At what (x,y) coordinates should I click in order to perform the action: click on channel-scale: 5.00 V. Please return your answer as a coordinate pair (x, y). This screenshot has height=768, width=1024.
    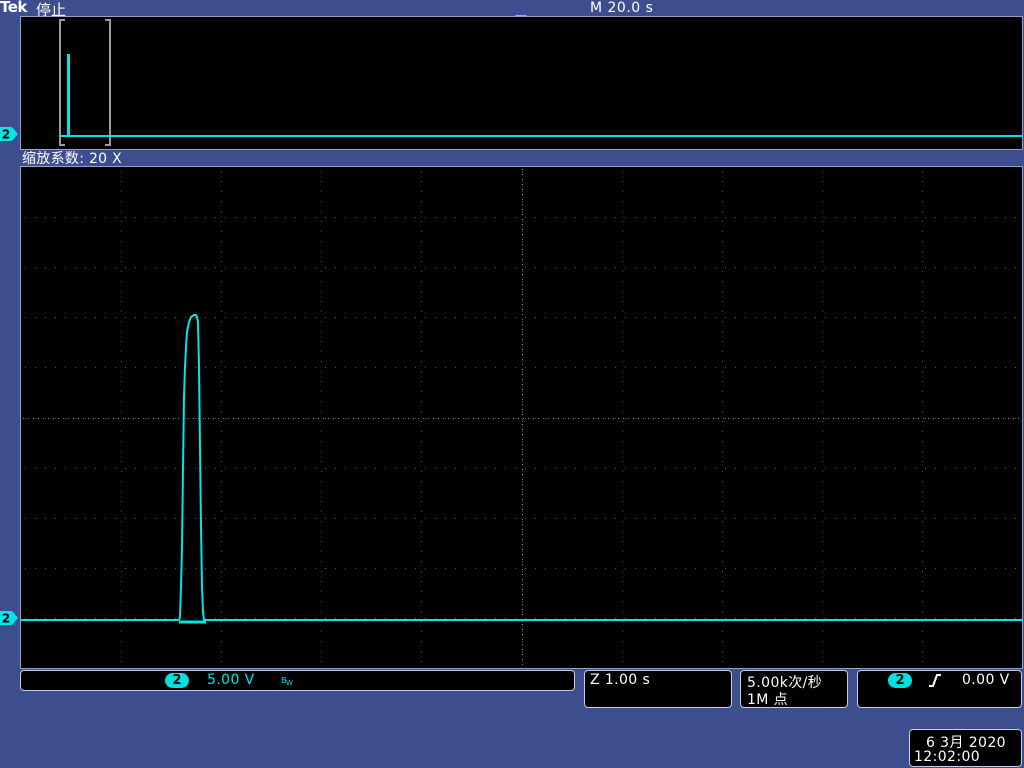
    Looking at the image, I should click on (231, 680).